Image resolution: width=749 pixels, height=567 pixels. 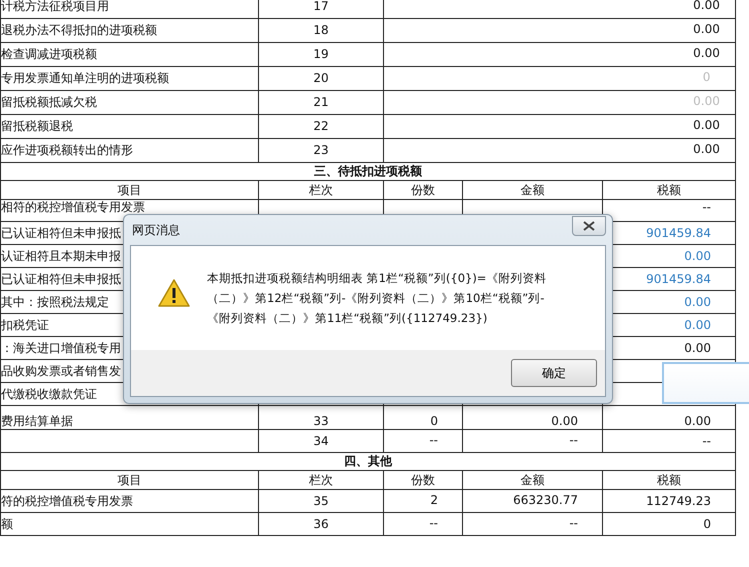 What do you see at coordinates (321, 421) in the screenshot?
I see `line-number: 33` at bounding box center [321, 421].